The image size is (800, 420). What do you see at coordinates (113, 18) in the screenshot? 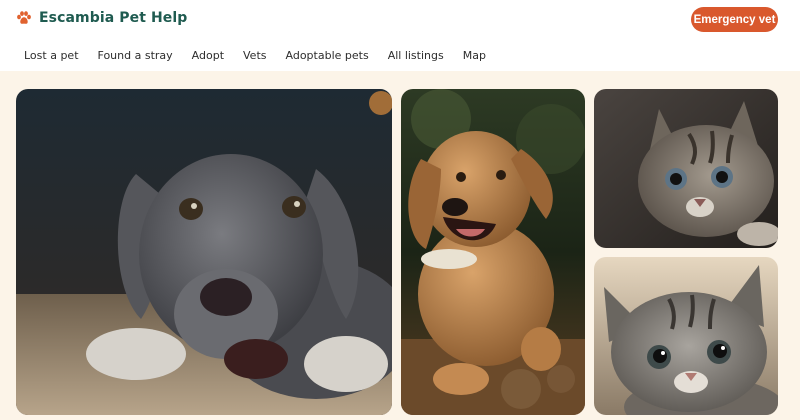
I see `brand-name: Escambia Pet Help` at bounding box center [113, 18].